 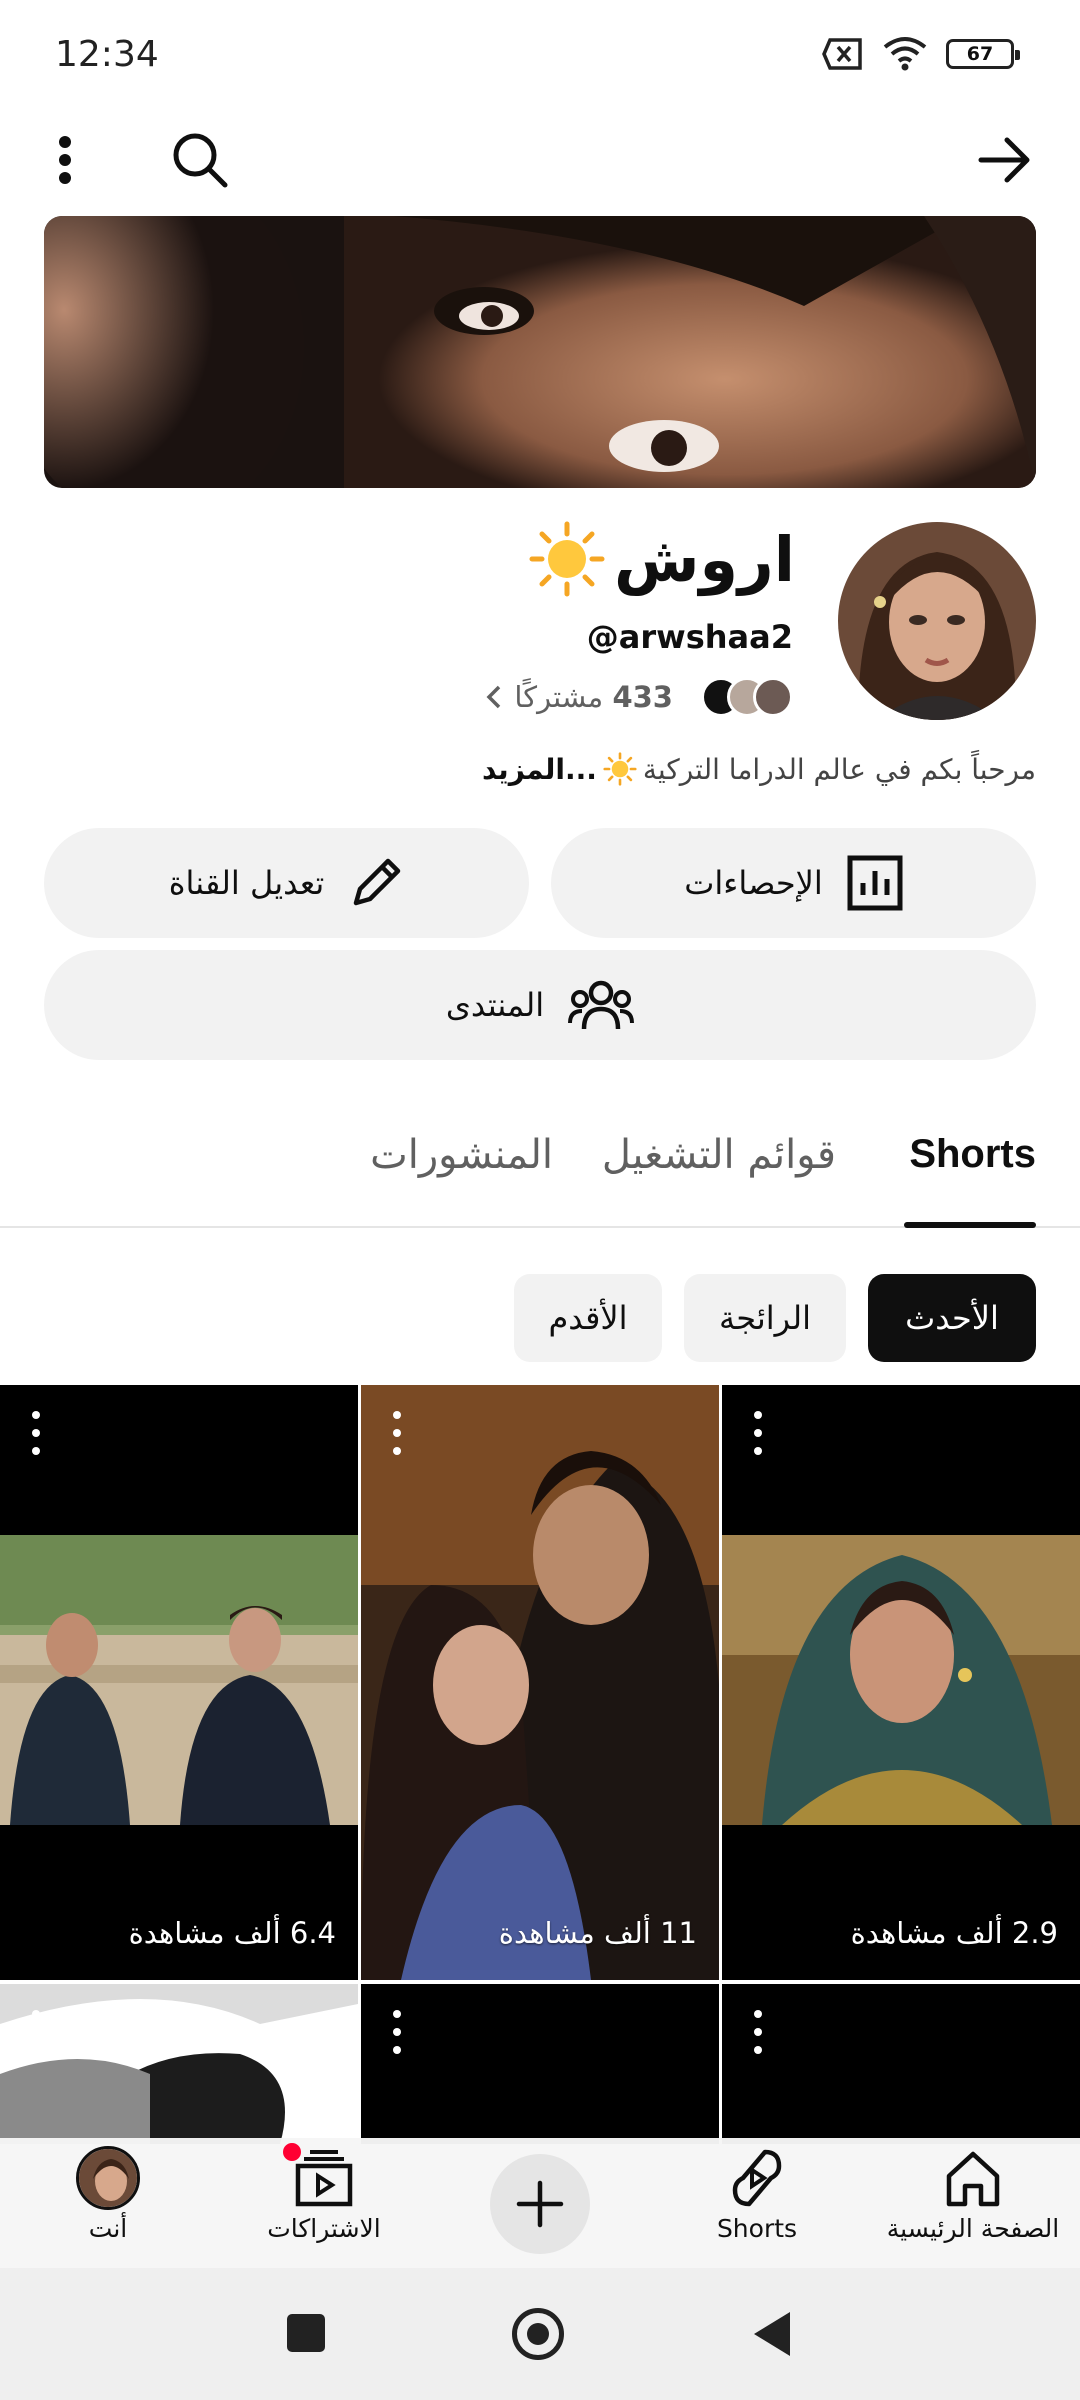 What do you see at coordinates (972, 1154) in the screenshot?
I see `tab-shorts: Shorts` at bounding box center [972, 1154].